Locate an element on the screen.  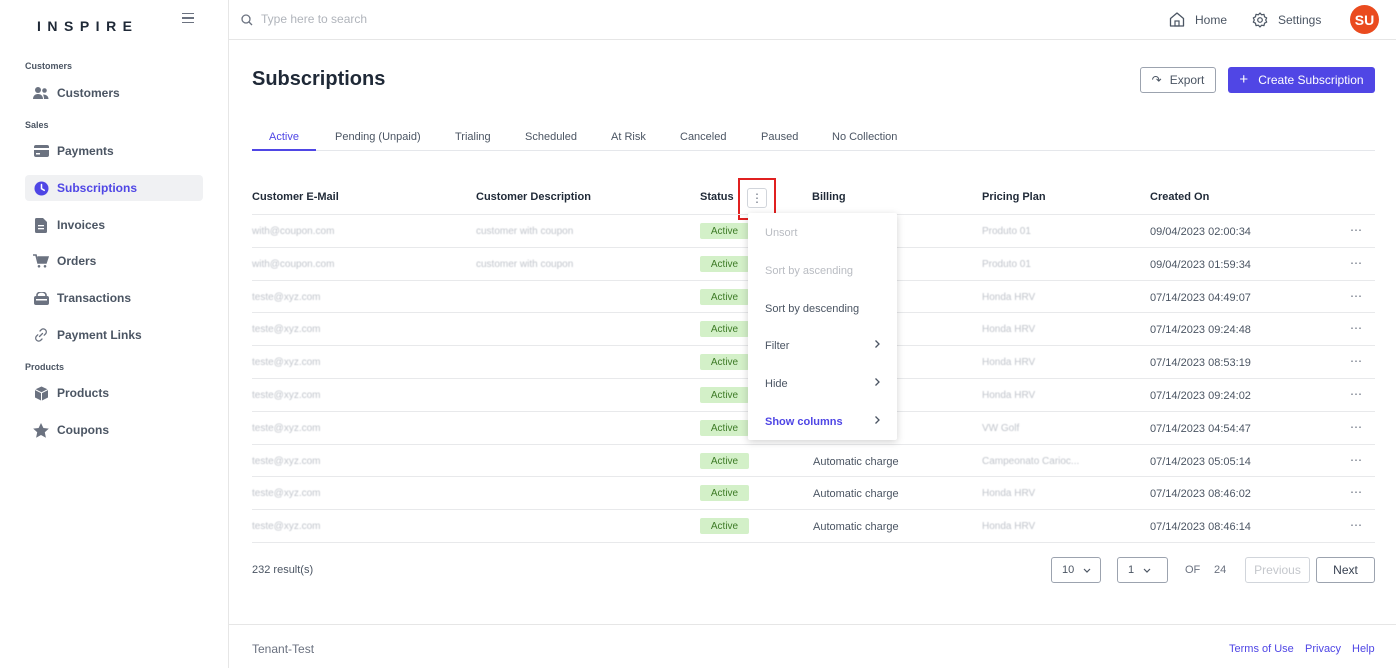
section-label-sales: Sales is located at coordinates (37, 125).